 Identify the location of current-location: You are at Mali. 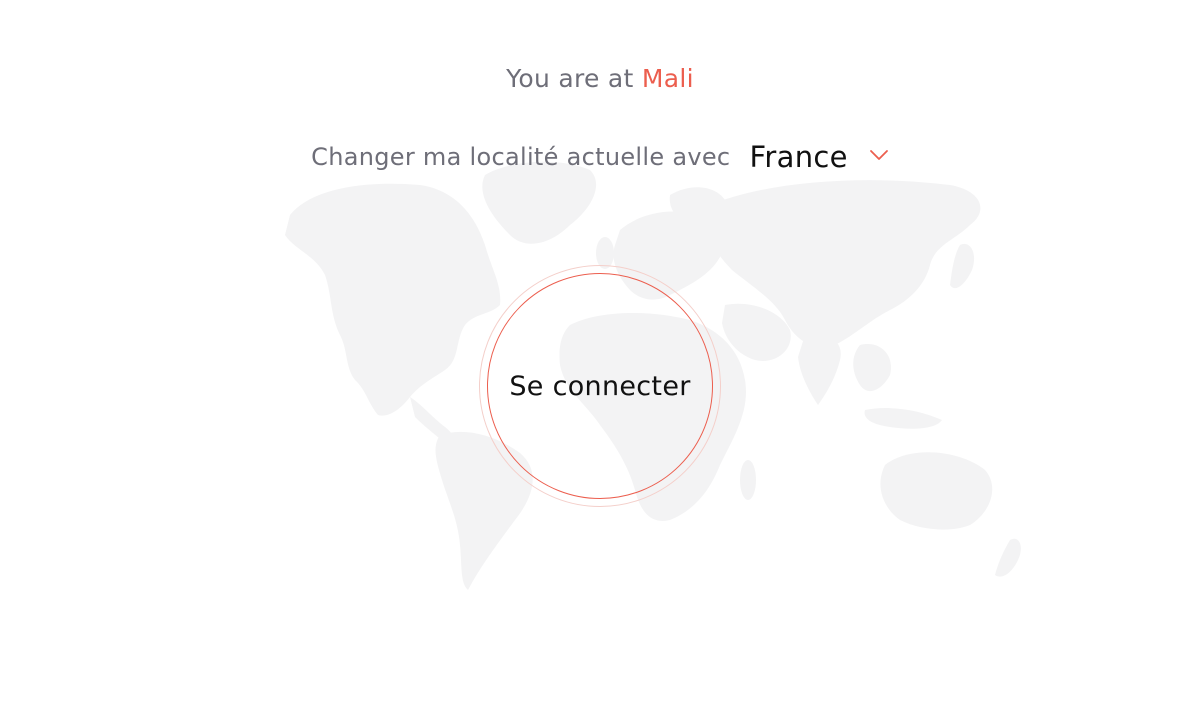
(600, 78).